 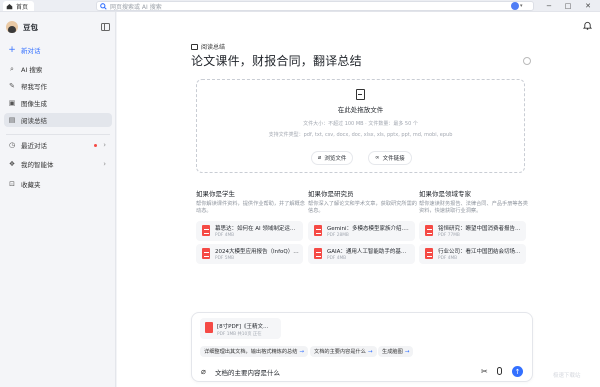 I want to click on sidebar-item-ai-search: ⌕ AI 搜索, so click(x=58, y=69).